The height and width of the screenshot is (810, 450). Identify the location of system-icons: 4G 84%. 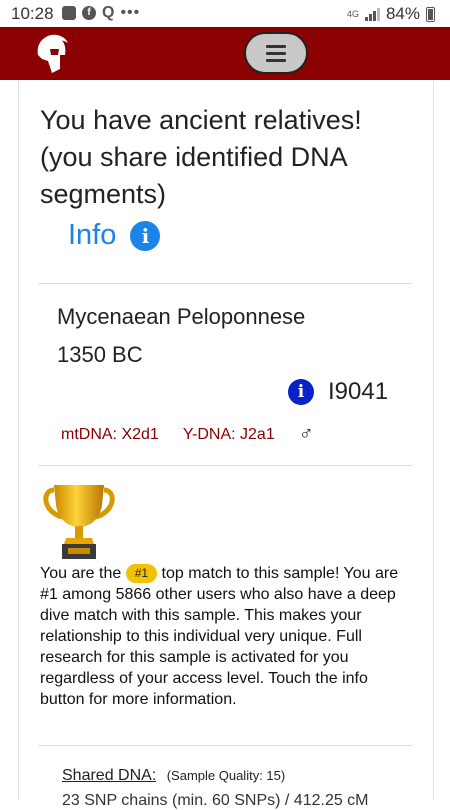
(391, 14).